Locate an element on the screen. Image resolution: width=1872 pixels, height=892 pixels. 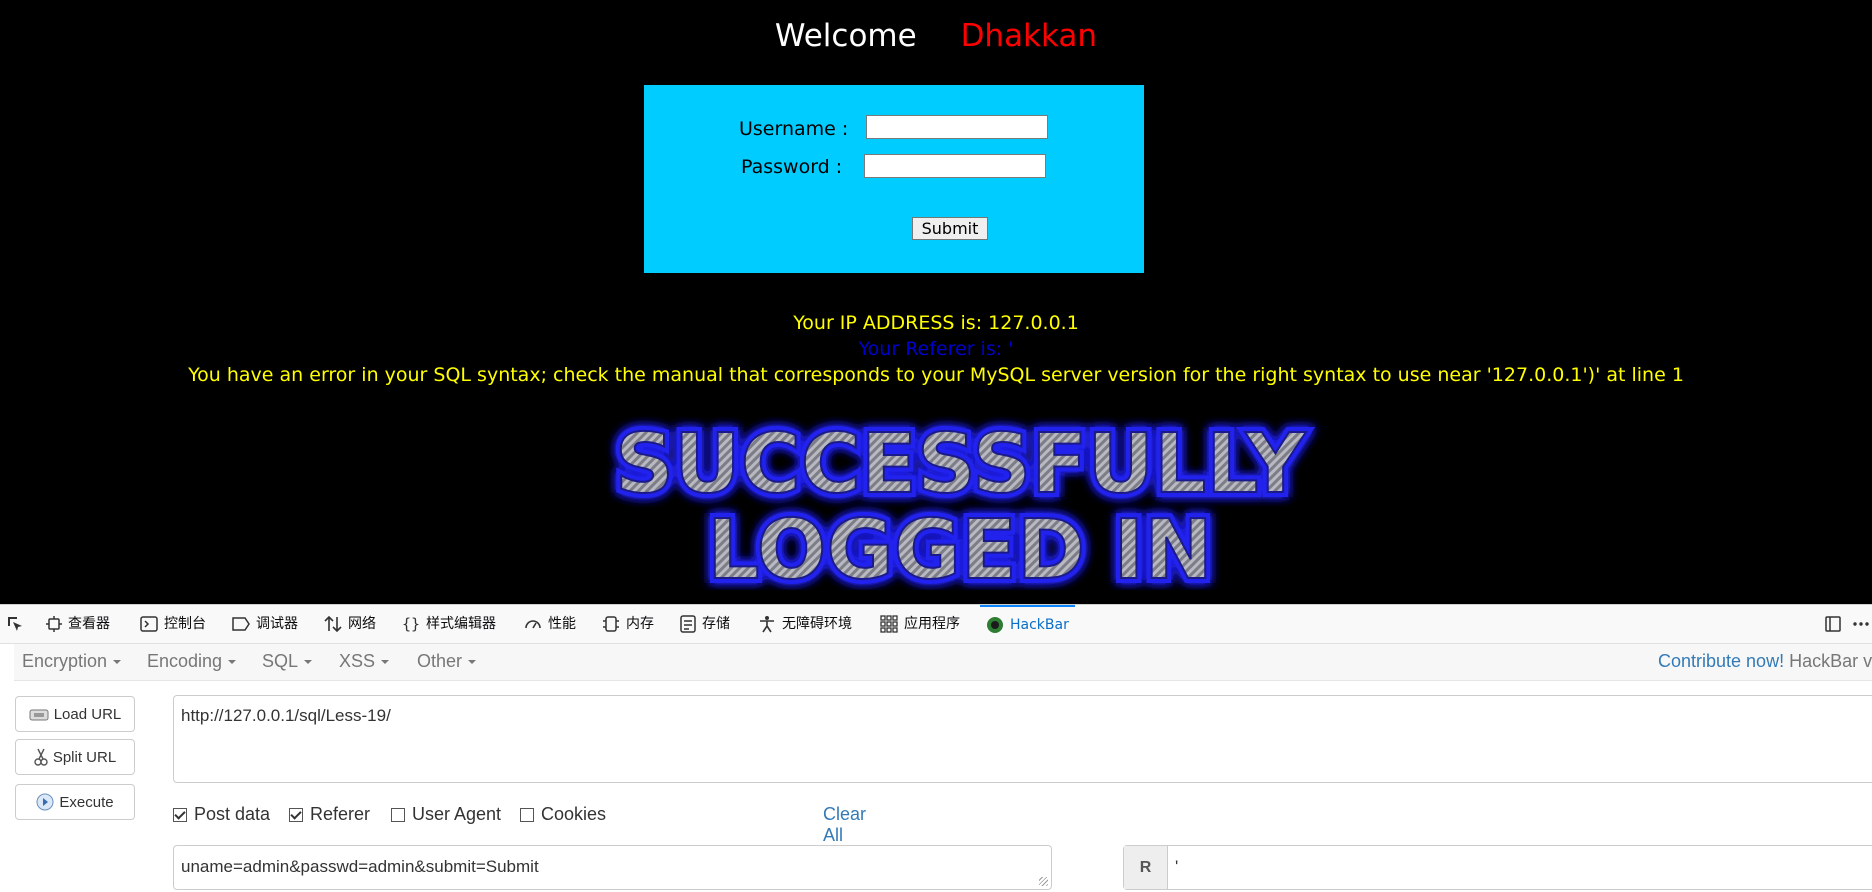
menu-label: XSS is located at coordinates (357, 661).